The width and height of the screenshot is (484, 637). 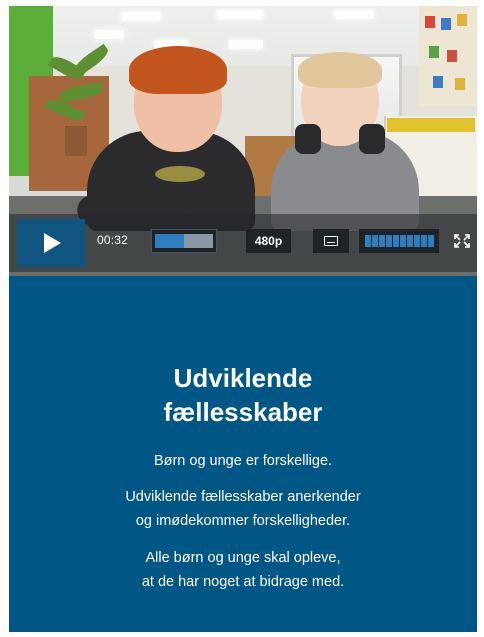 I want to click on paragraph-line: Børn og unge er forskellige., so click(x=243, y=461).